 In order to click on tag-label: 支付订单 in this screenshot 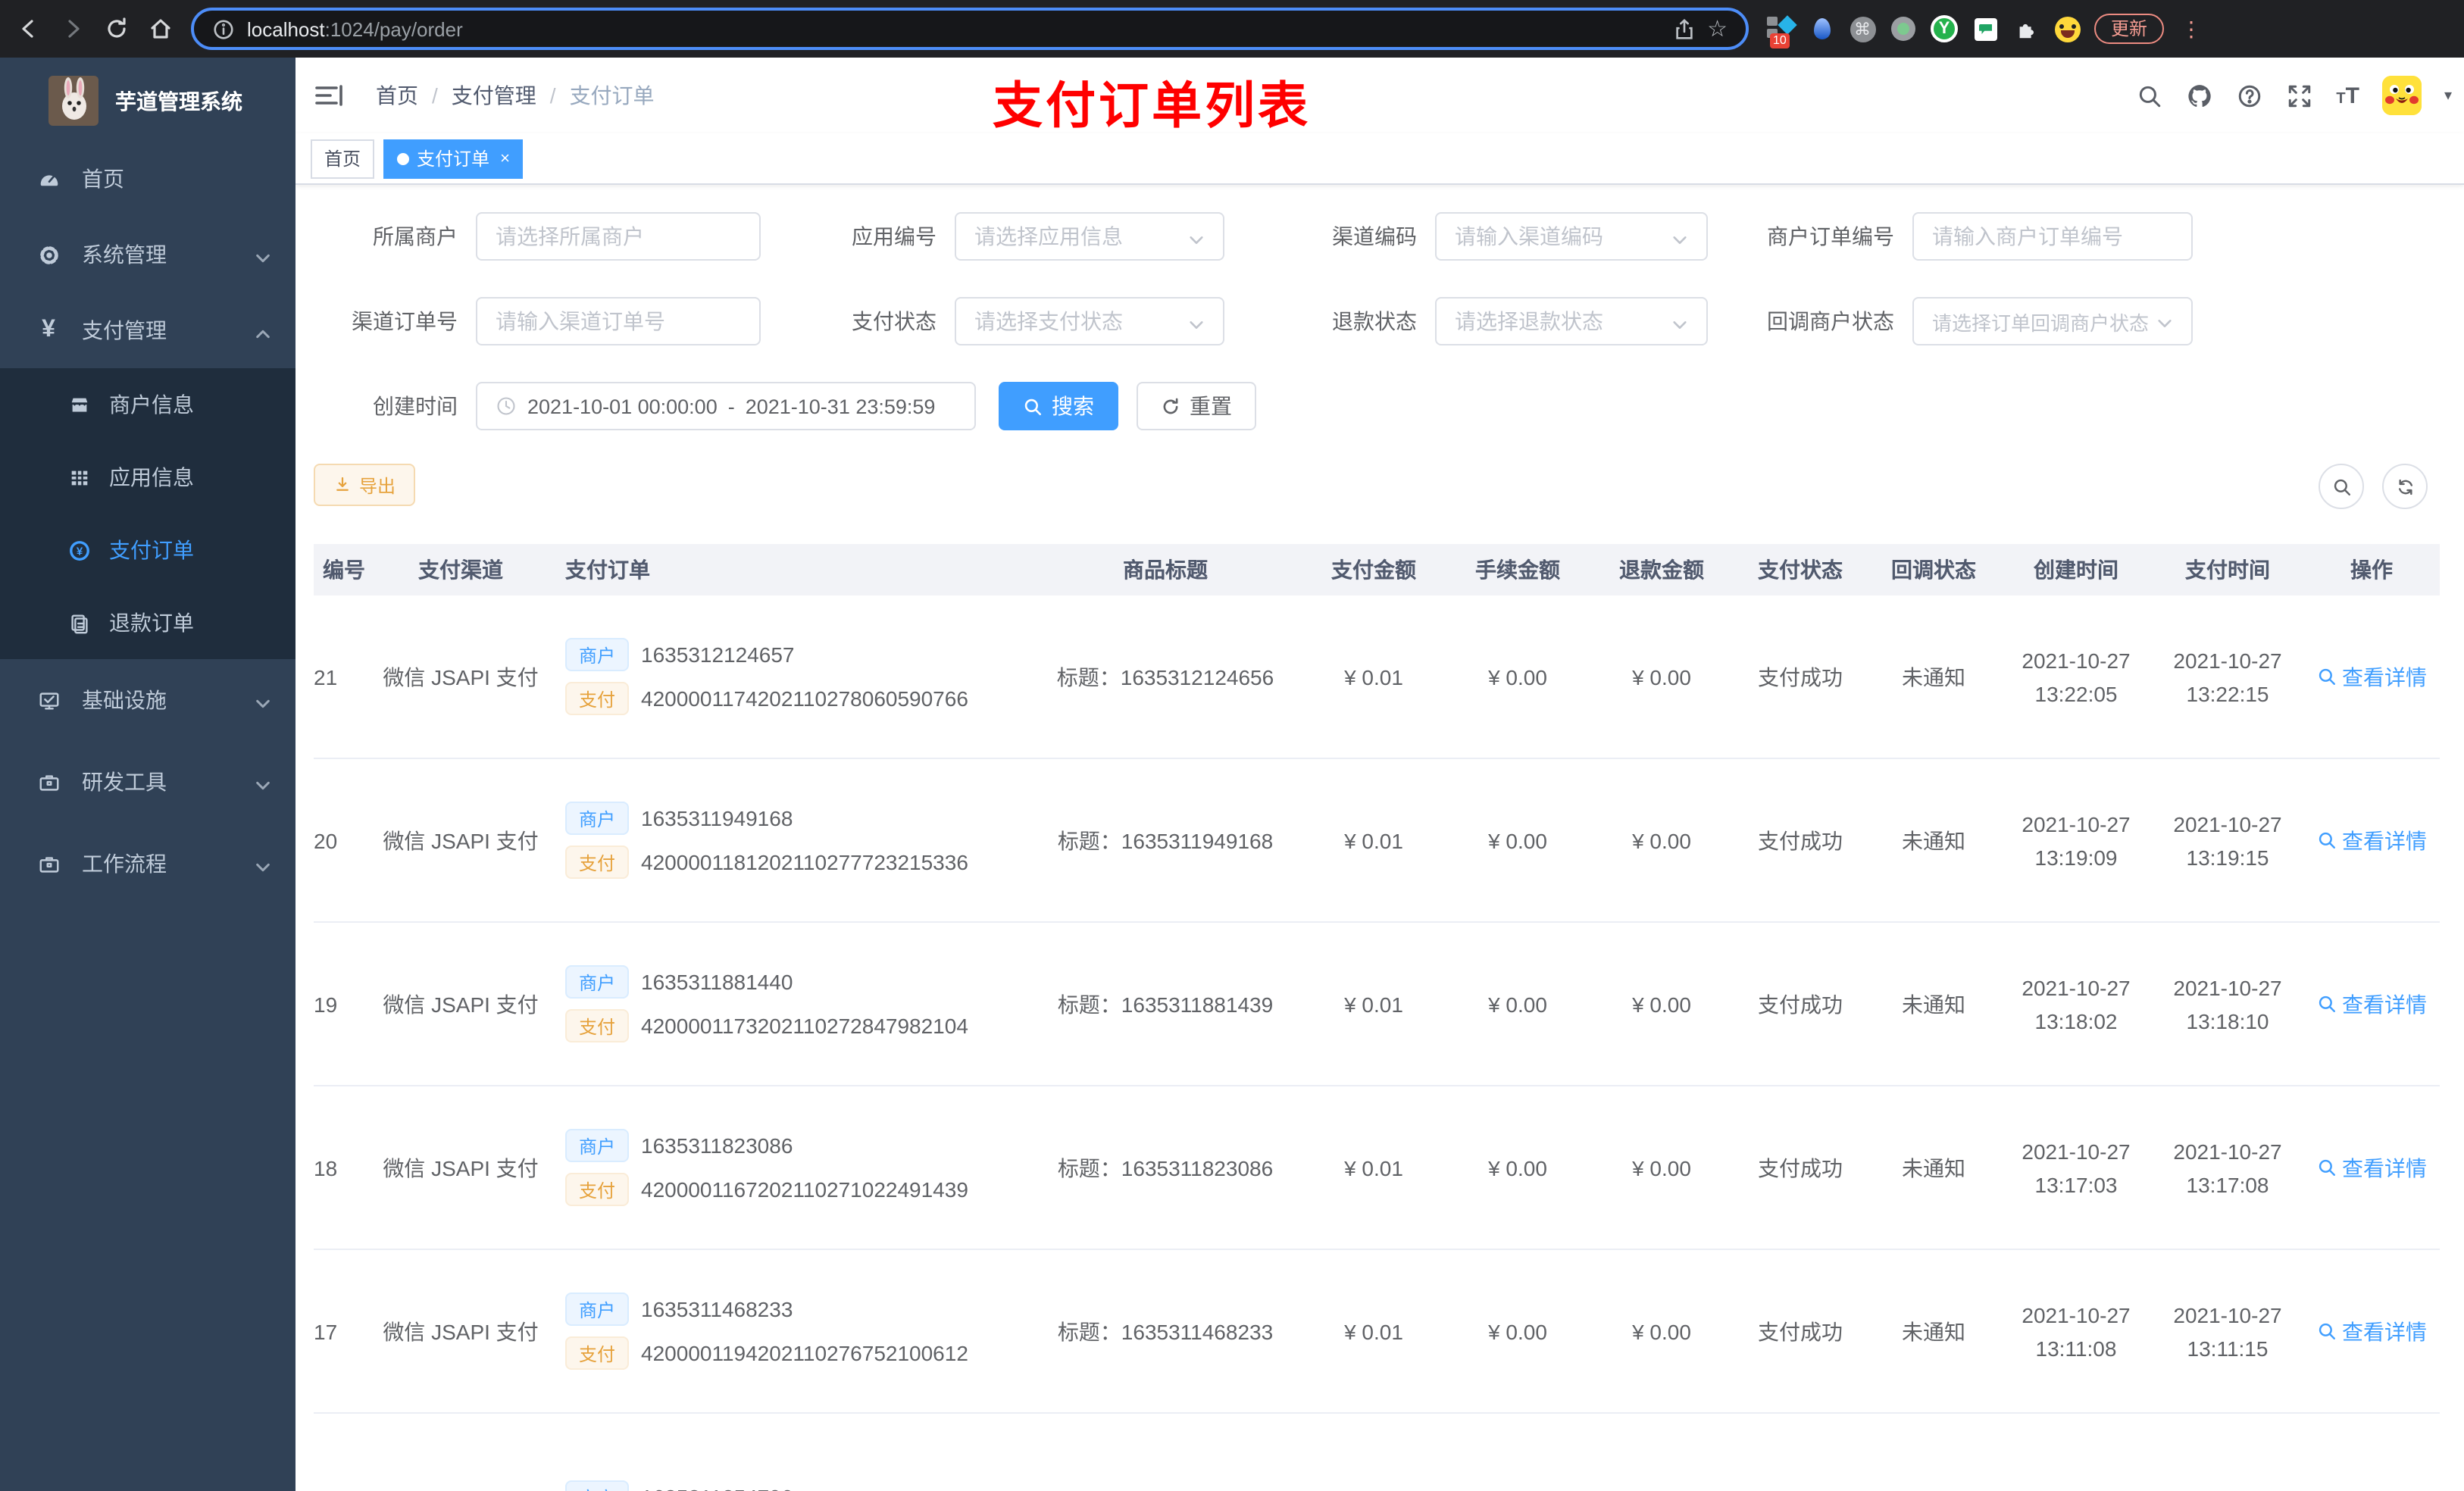, I will do `click(453, 159)`.